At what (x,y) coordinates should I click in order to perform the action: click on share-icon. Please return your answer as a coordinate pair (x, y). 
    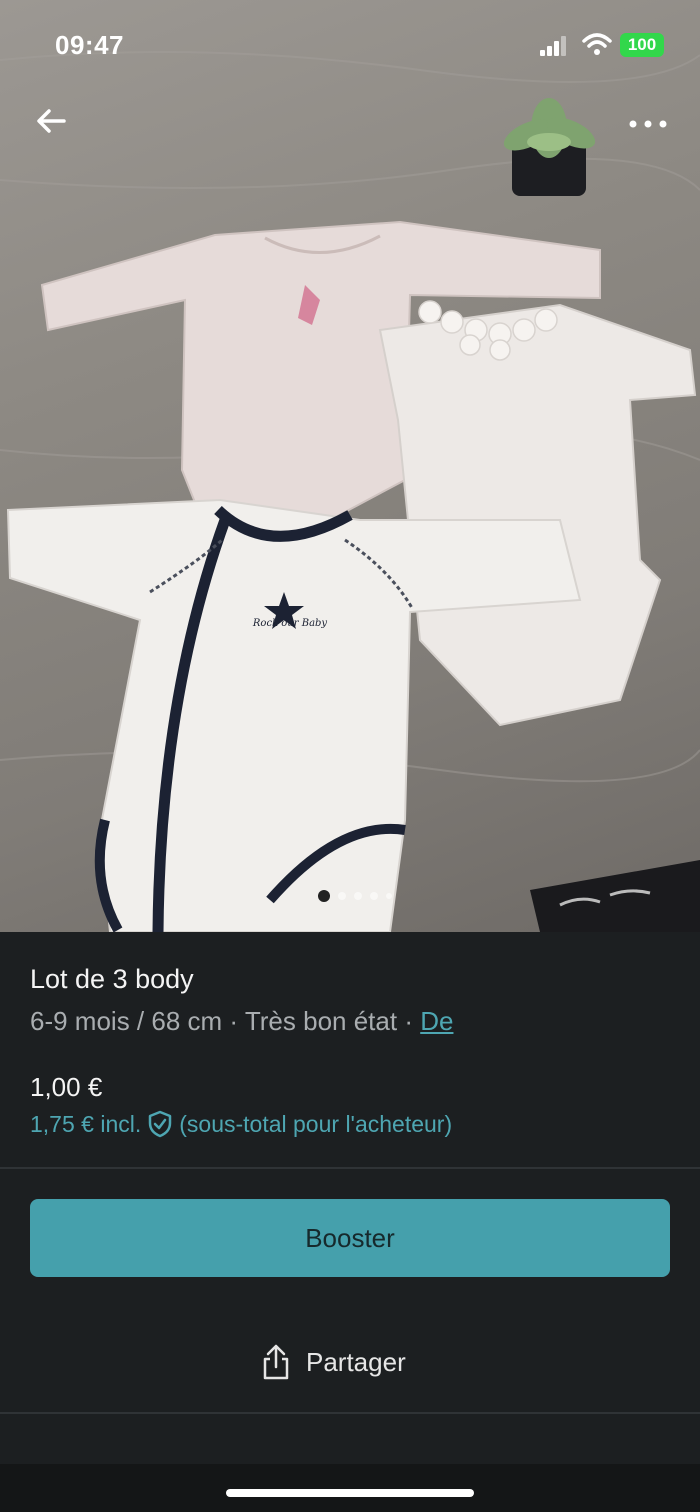
    Looking at the image, I should click on (276, 1362).